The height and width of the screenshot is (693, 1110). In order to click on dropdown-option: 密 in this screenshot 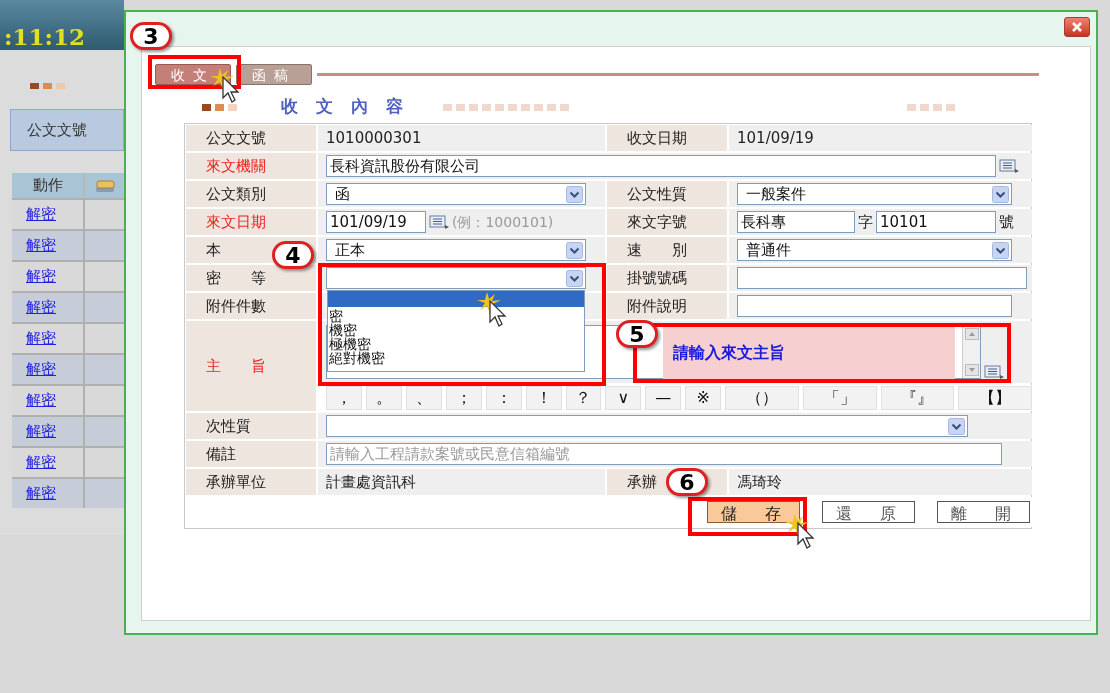, I will do `click(456, 316)`.